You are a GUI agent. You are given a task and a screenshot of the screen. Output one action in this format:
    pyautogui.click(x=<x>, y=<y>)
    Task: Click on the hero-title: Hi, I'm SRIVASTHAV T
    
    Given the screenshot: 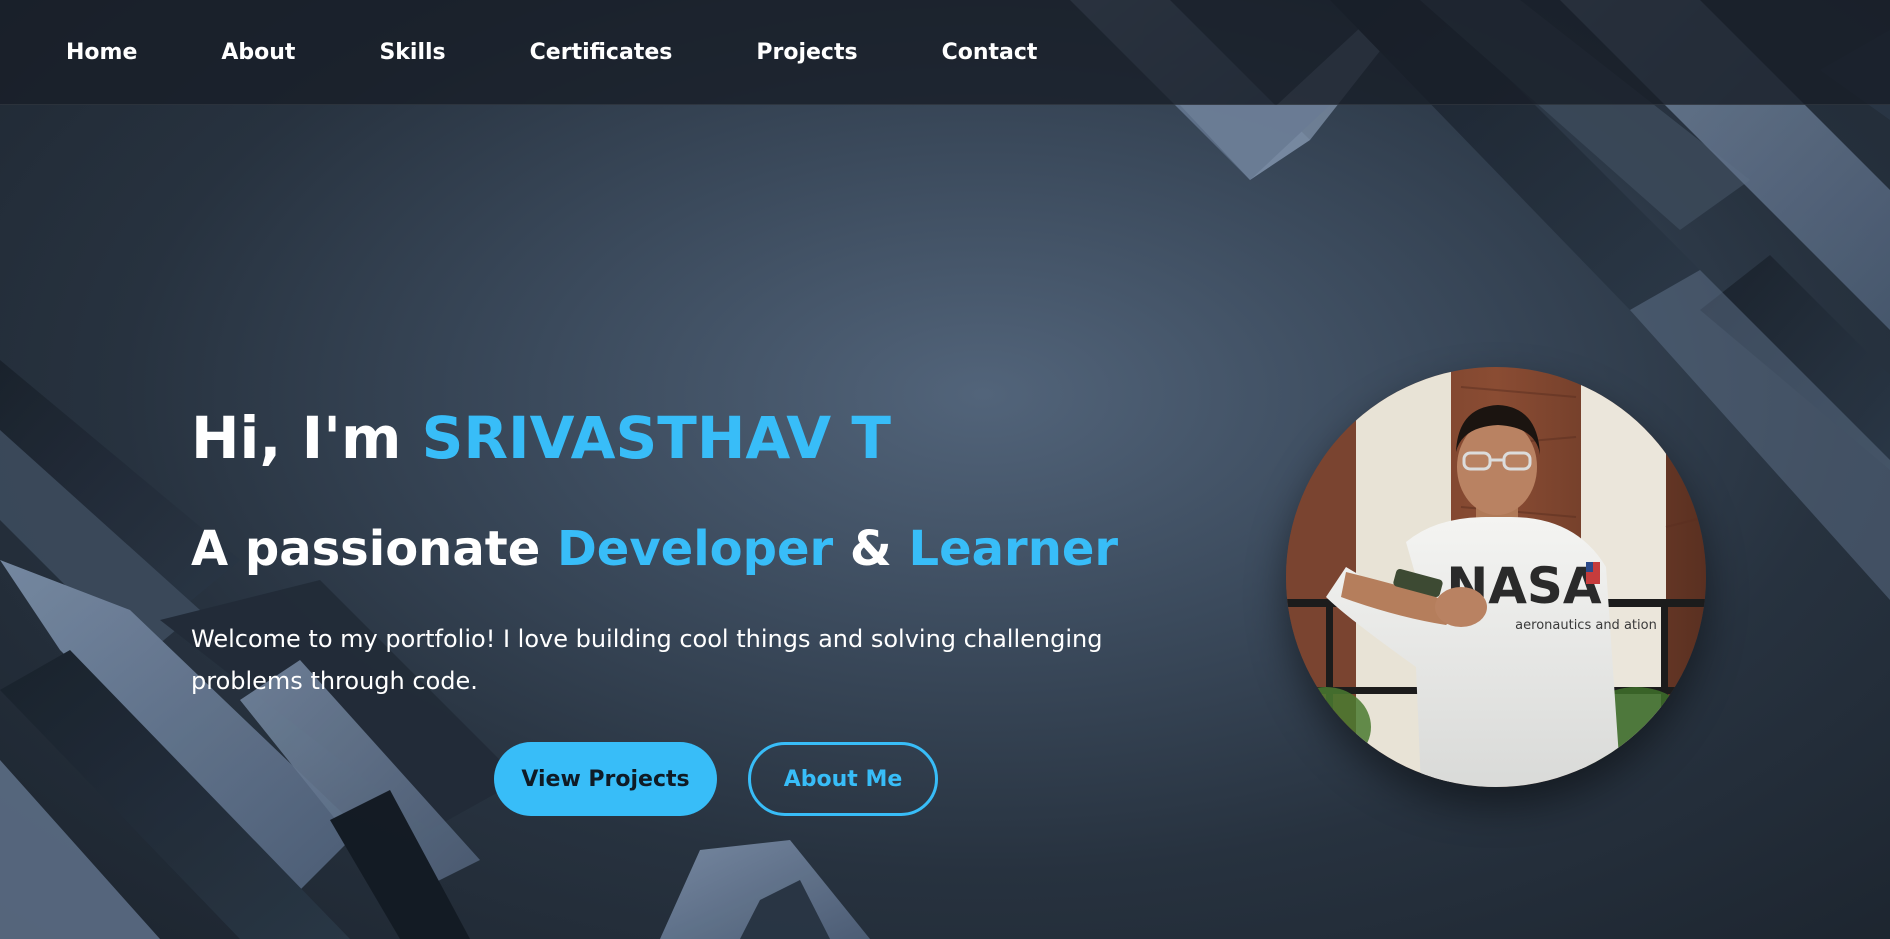 What is the action you would take?
    pyautogui.click(x=716, y=438)
    